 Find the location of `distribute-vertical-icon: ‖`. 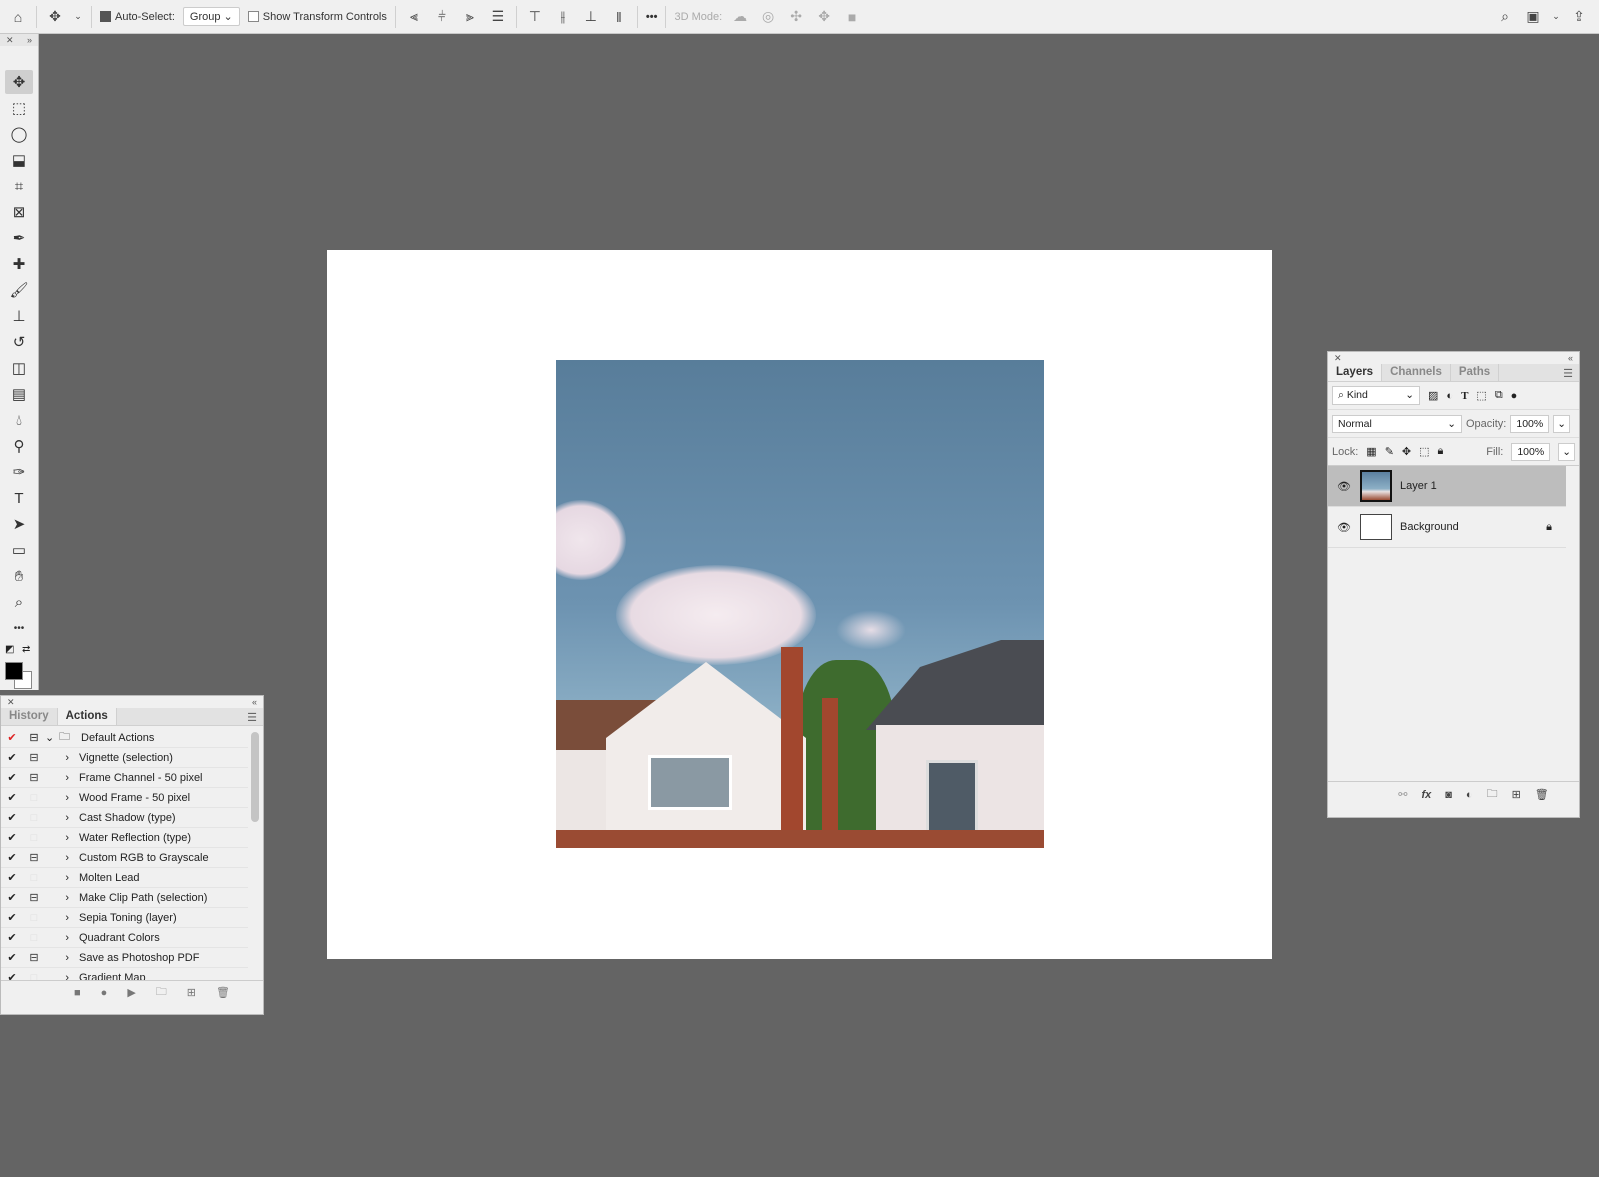

distribute-vertical-icon: ‖ is located at coordinates (619, 17).